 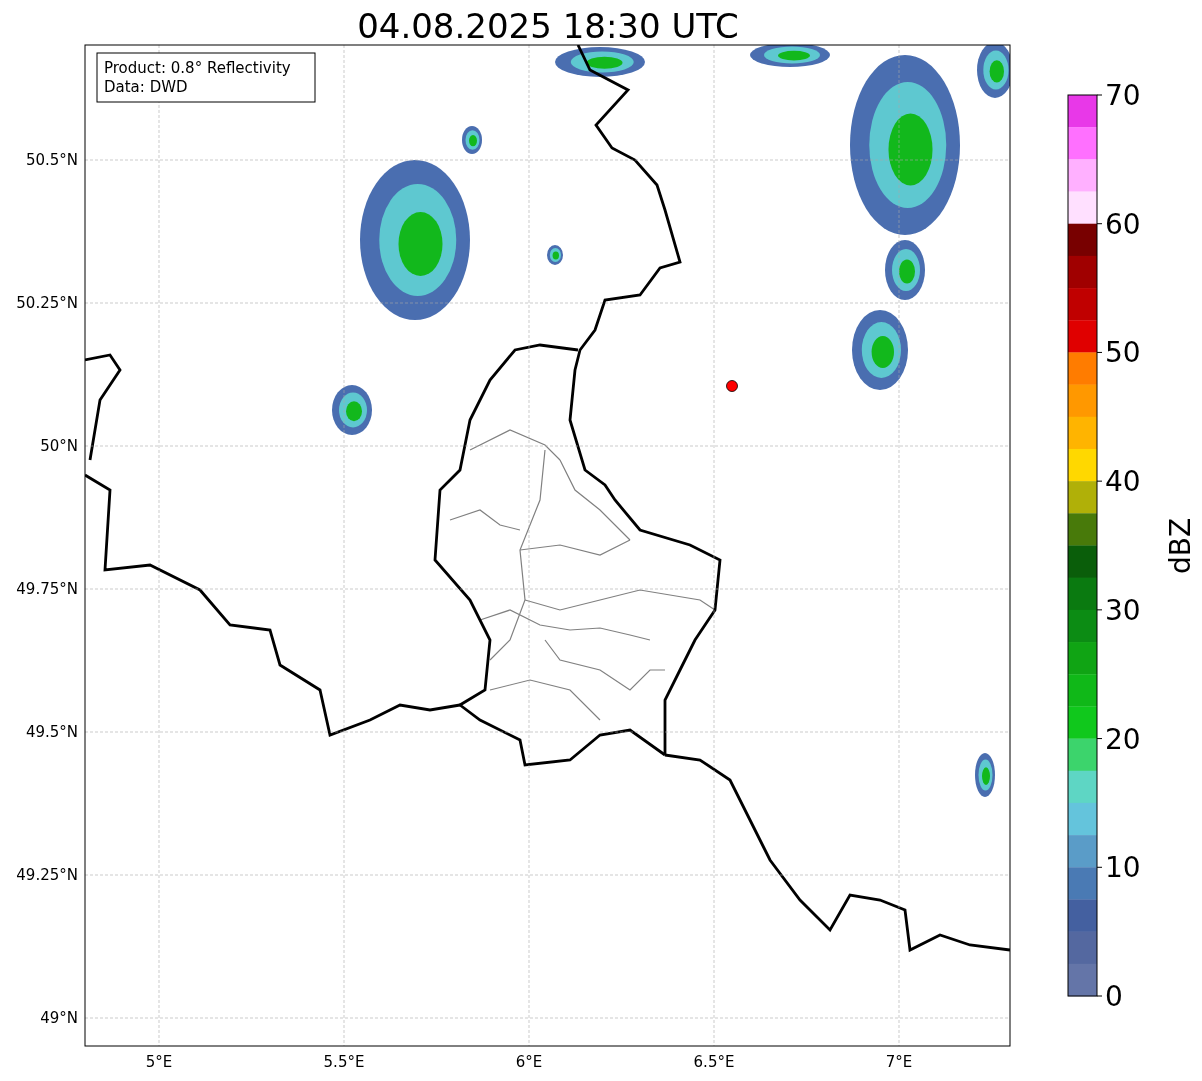 What do you see at coordinates (548, 26) in the screenshot?
I see `map-title: 04.08.2025 18:30 UTC` at bounding box center [548, 26].